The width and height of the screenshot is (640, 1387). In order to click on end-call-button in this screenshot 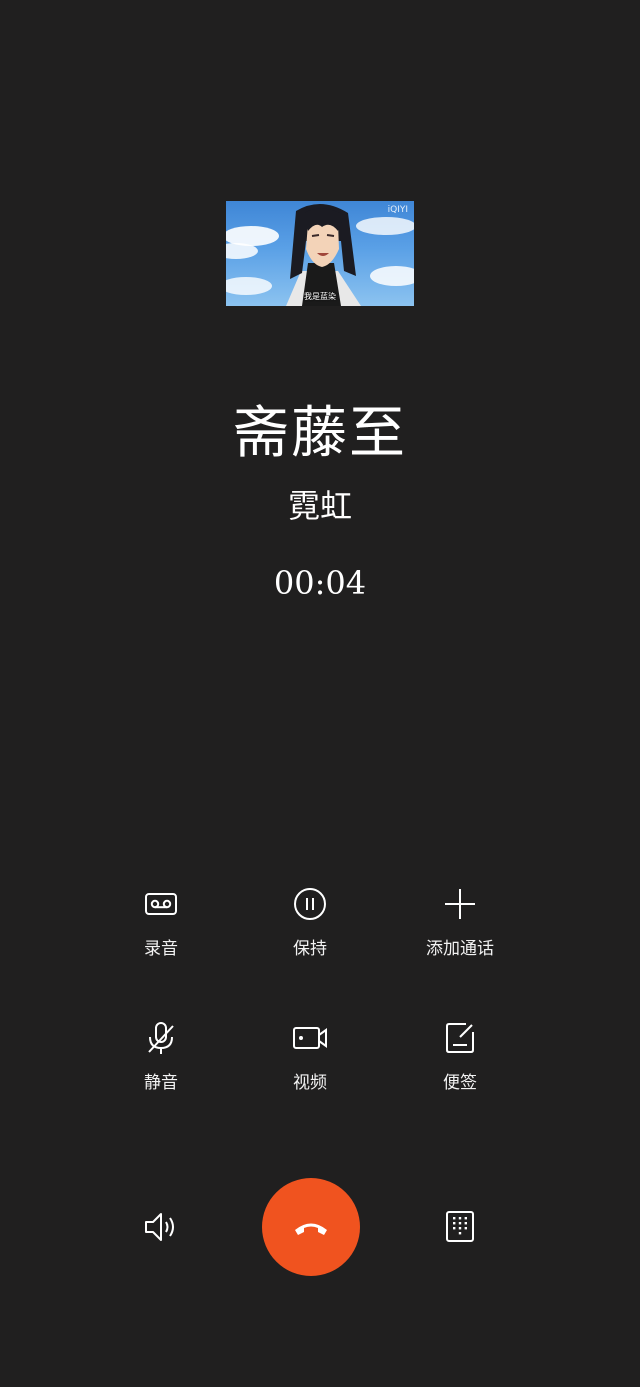, I will do `click(311, 1227)`.